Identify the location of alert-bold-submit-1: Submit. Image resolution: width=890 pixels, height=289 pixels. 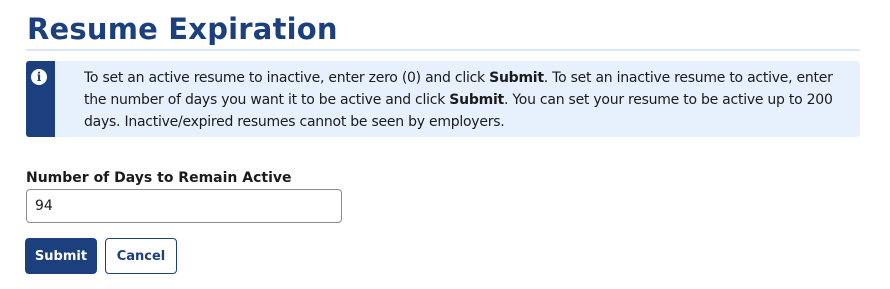
(516, 78).